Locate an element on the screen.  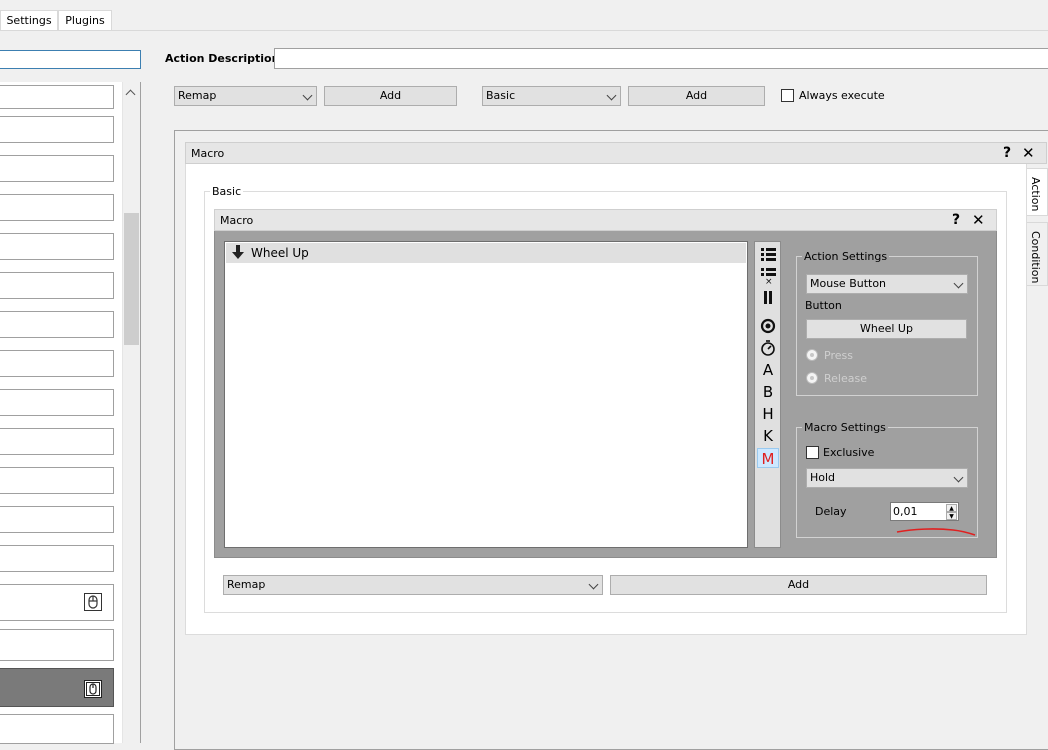
letter-m-icon: M is located at coordinates (768, 458).